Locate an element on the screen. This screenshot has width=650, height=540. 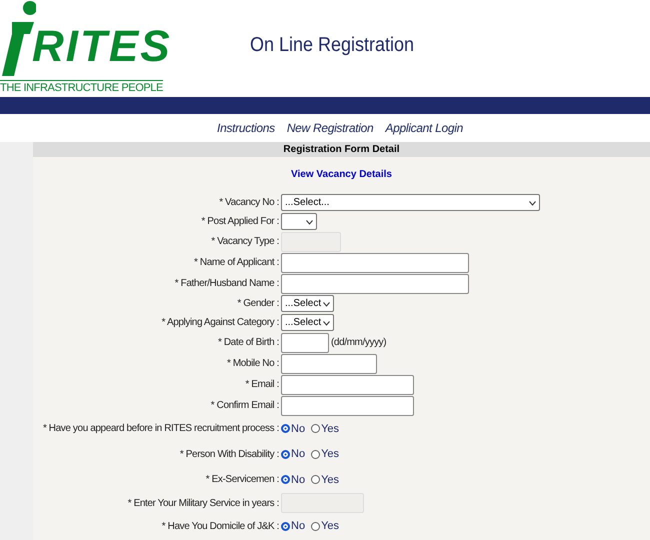
field-label: * Have you appeard before in RITES recruitment process : is located at coordinates (160, 428).